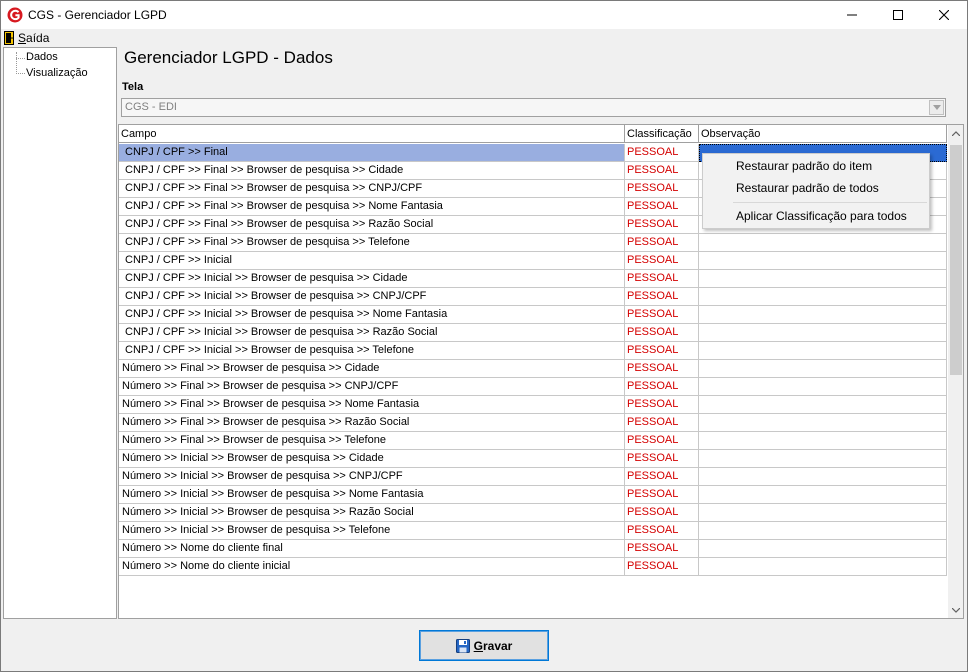 The image size is (968, 672). I want to click on cell-campo: CNPJ / CPF >> Inicial, so click(372, 261).